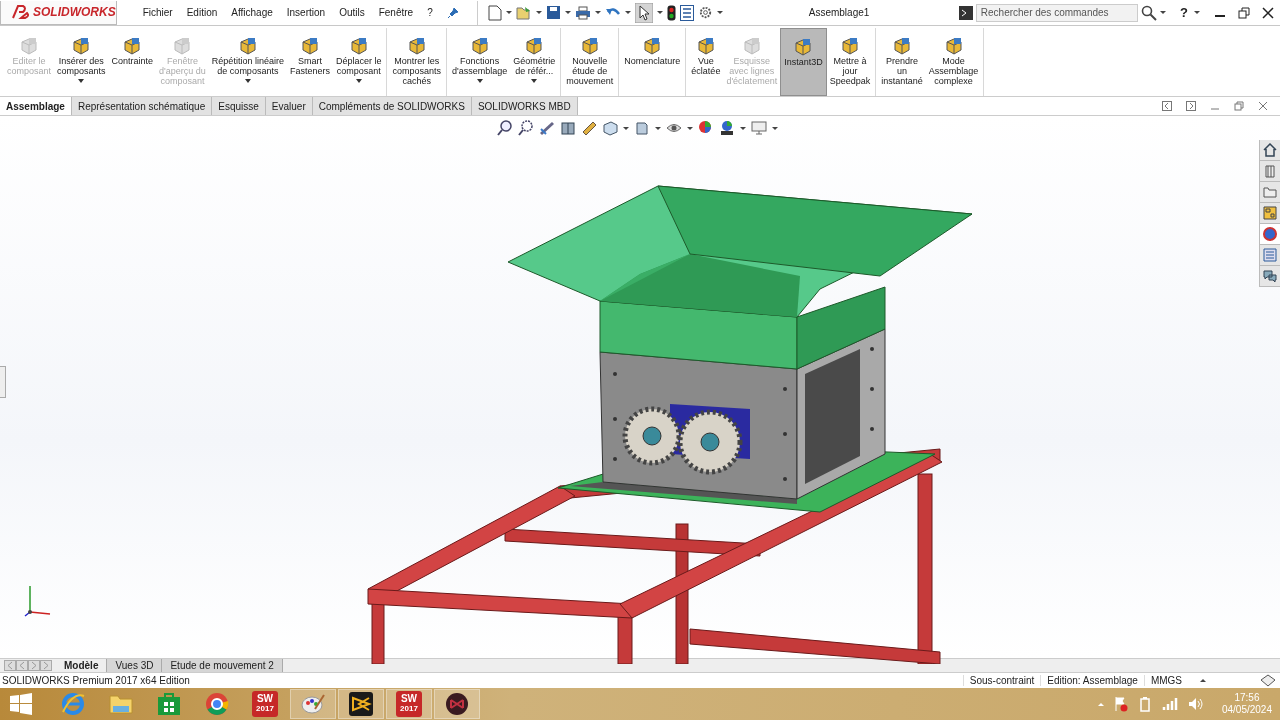  What do you see at coordinates (1268, 12) in the screenshot?
I see `close-icon` at bounding box center [1268, 12].